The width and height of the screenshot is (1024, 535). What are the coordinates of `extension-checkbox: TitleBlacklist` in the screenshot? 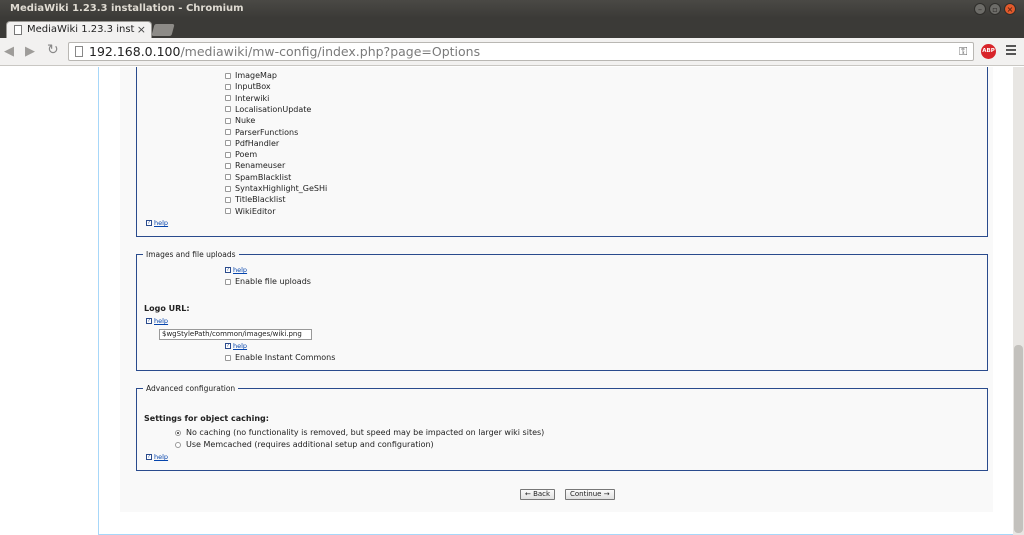 It's located at (255, 199).